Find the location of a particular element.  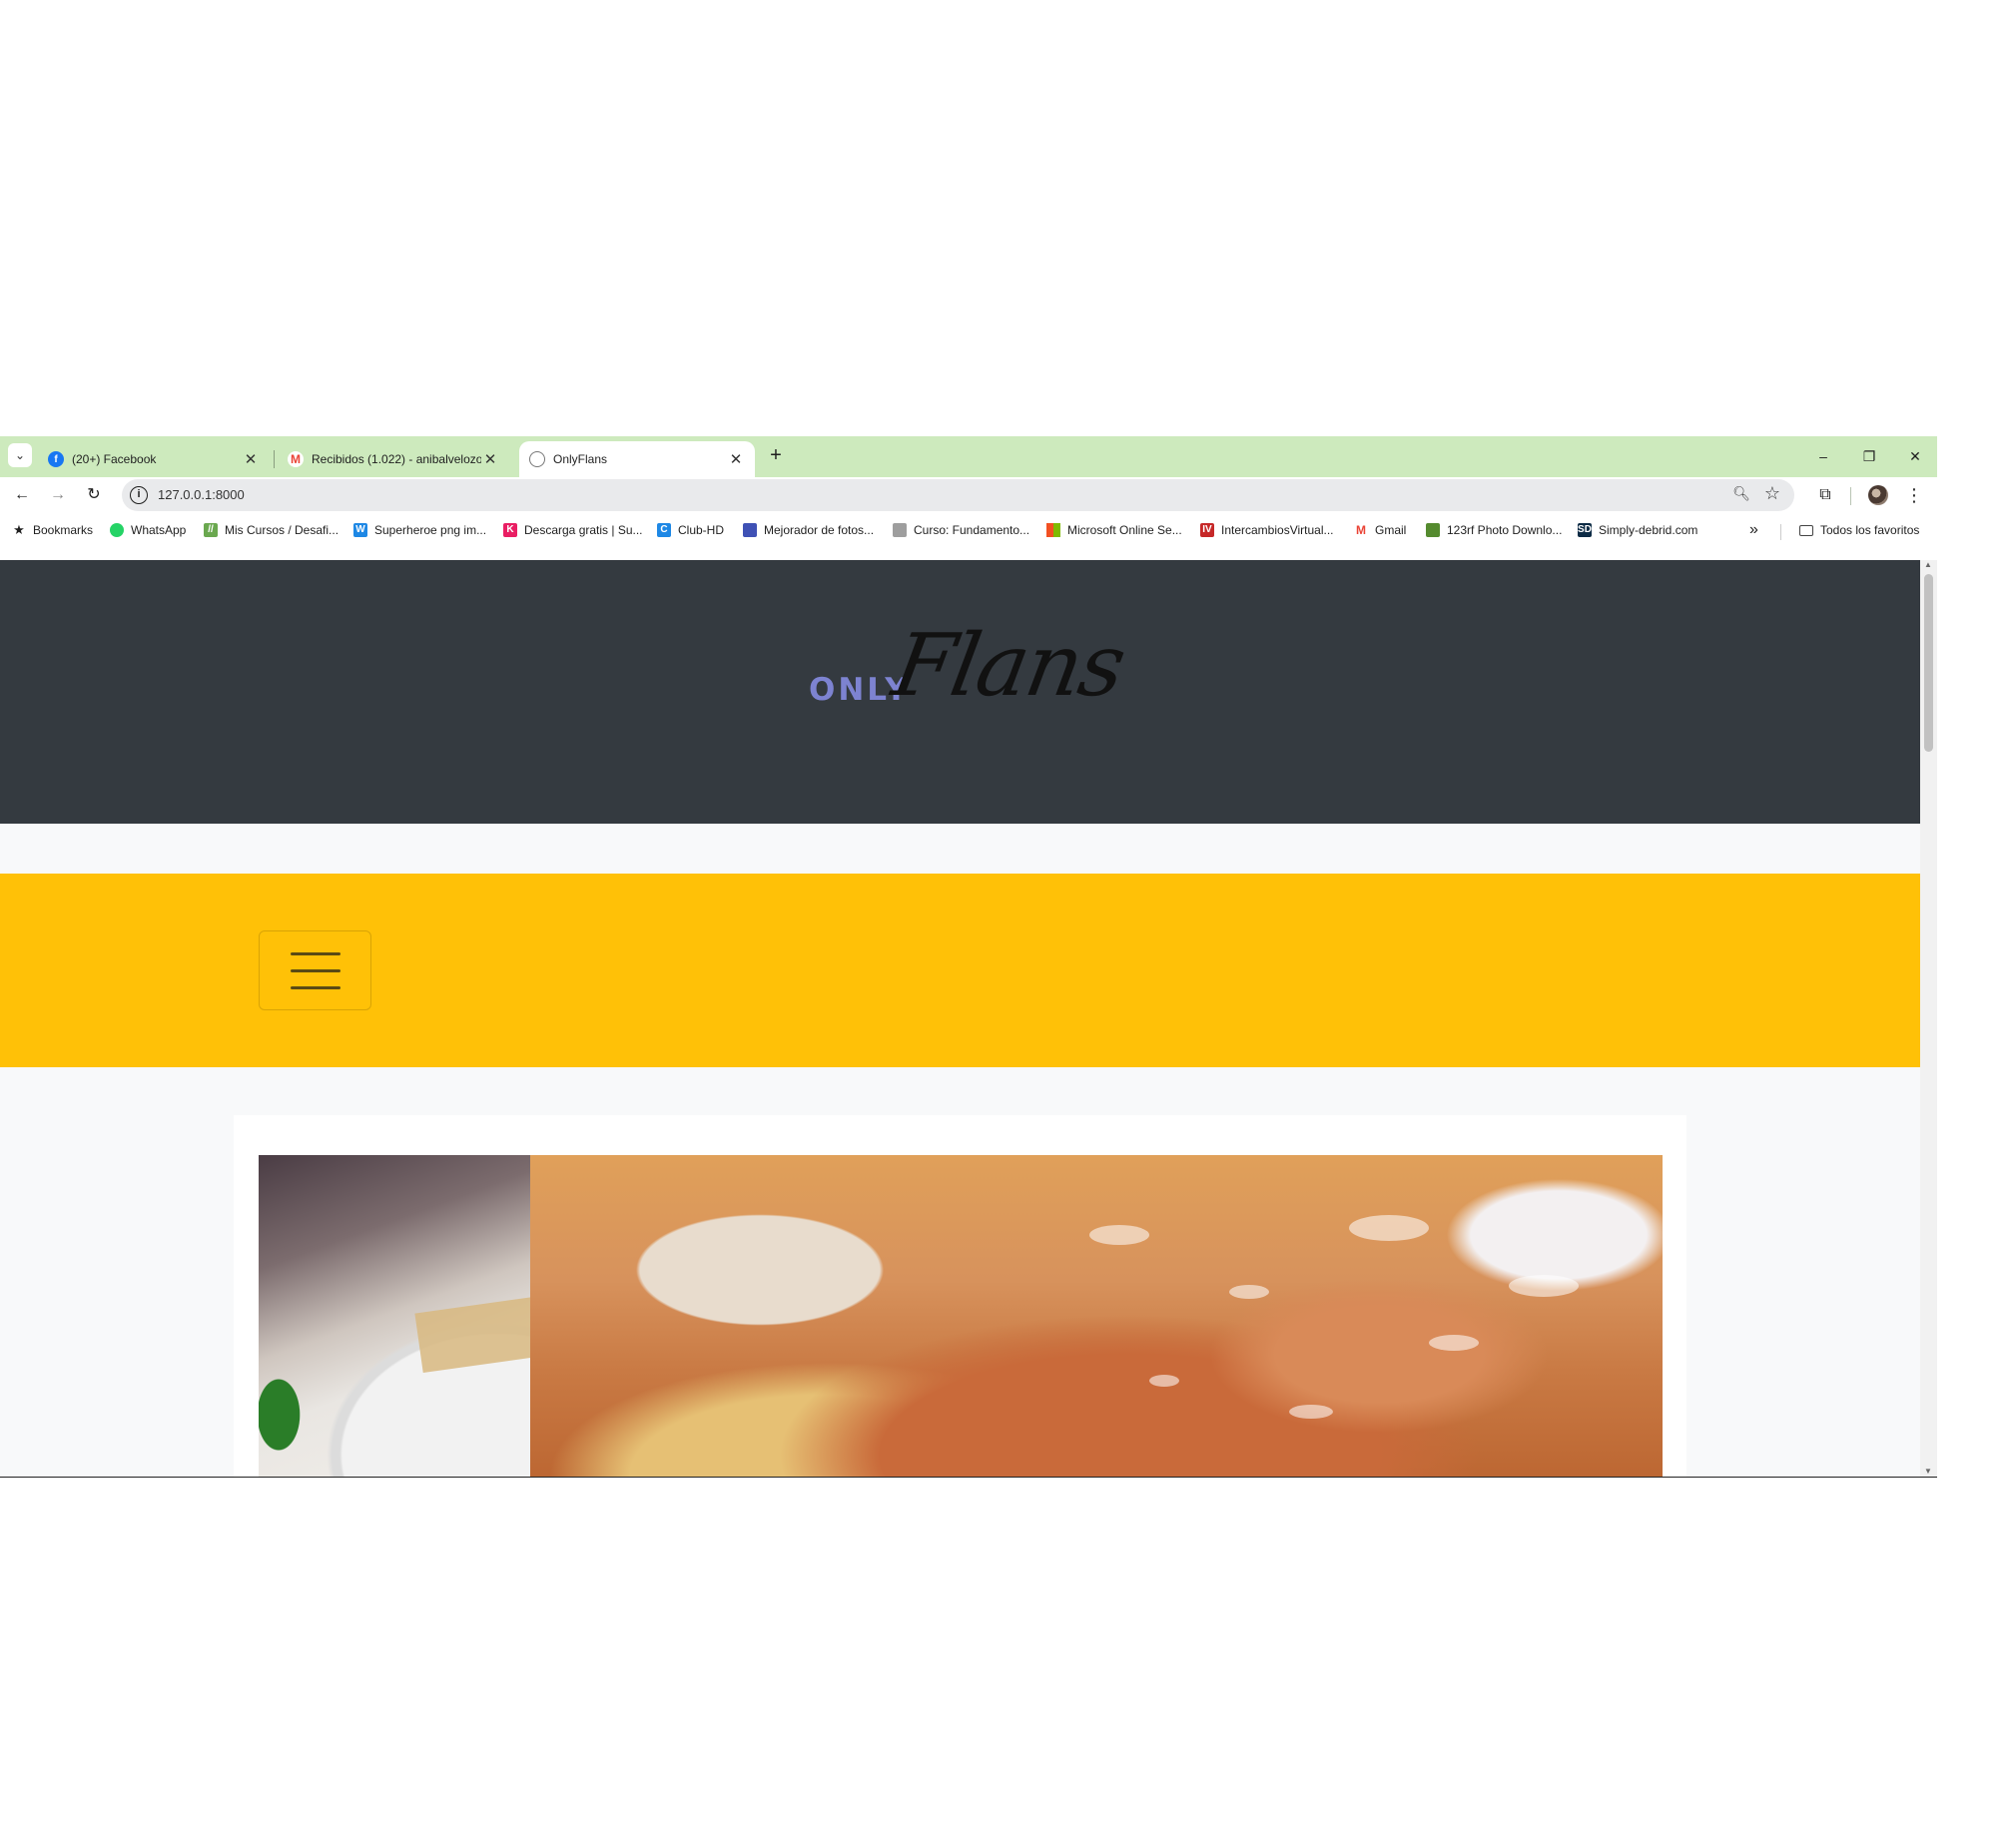

toolbar-separator is located at coordinates (1851, 496).